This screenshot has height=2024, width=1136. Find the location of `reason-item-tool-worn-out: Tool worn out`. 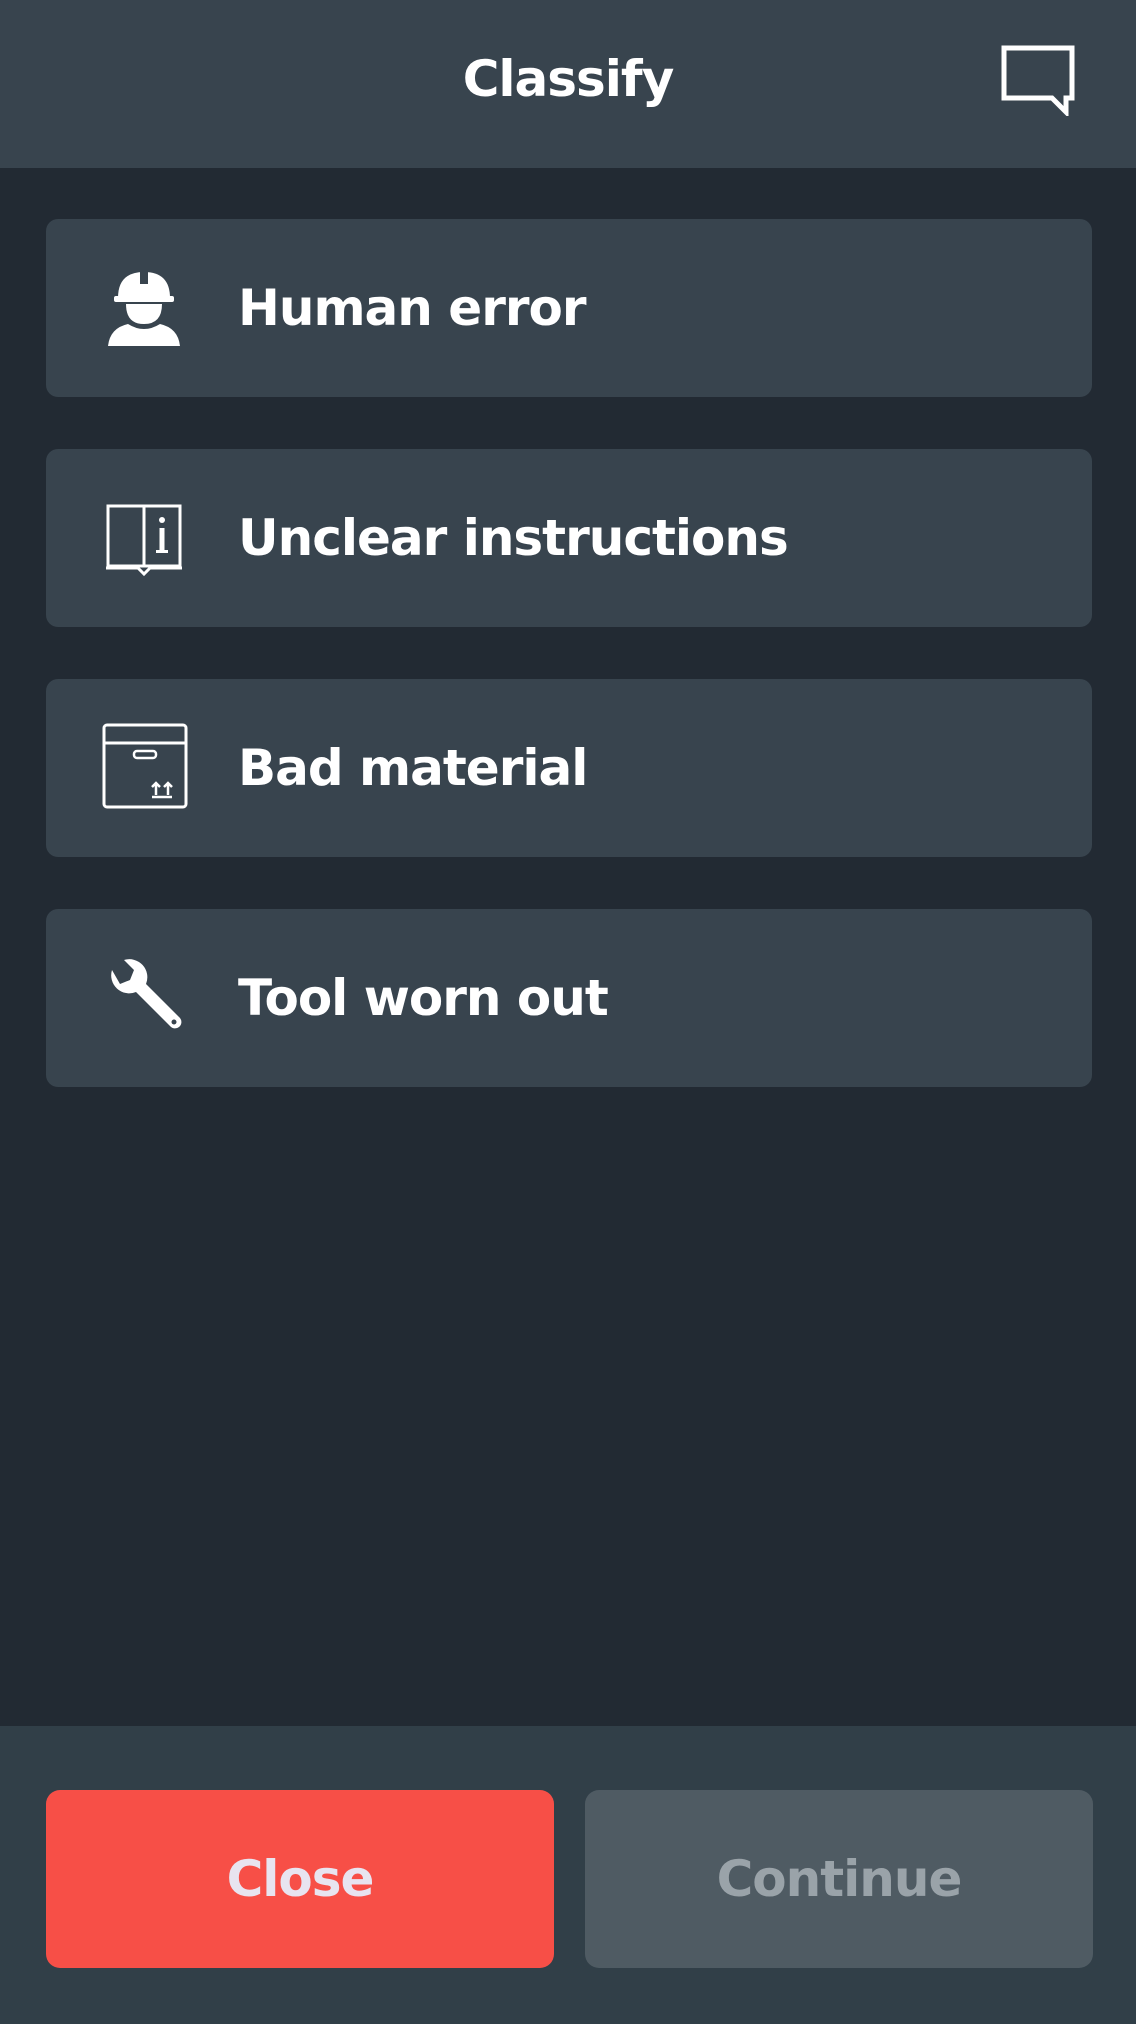

reason-item-tool-worn-out: Tool worn out is located at coordinates (569, 998).